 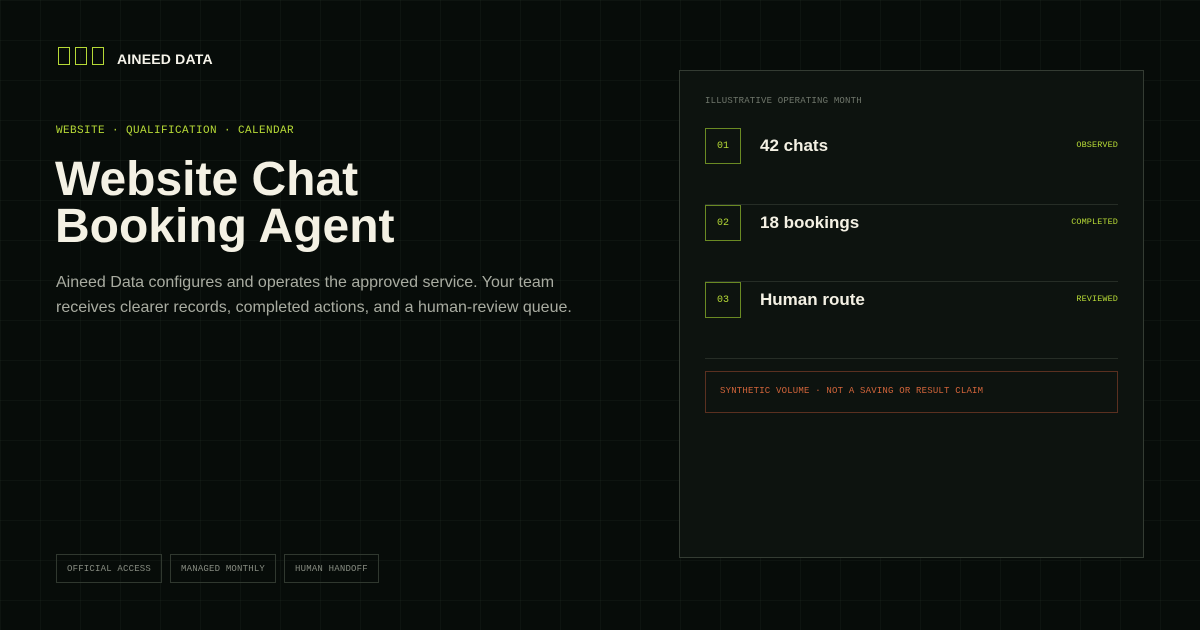 What do you see at coordinates (1094, 222) in the screenshot?
I see `status-badge: COMPLETED` at bounding box center [1094, 222].